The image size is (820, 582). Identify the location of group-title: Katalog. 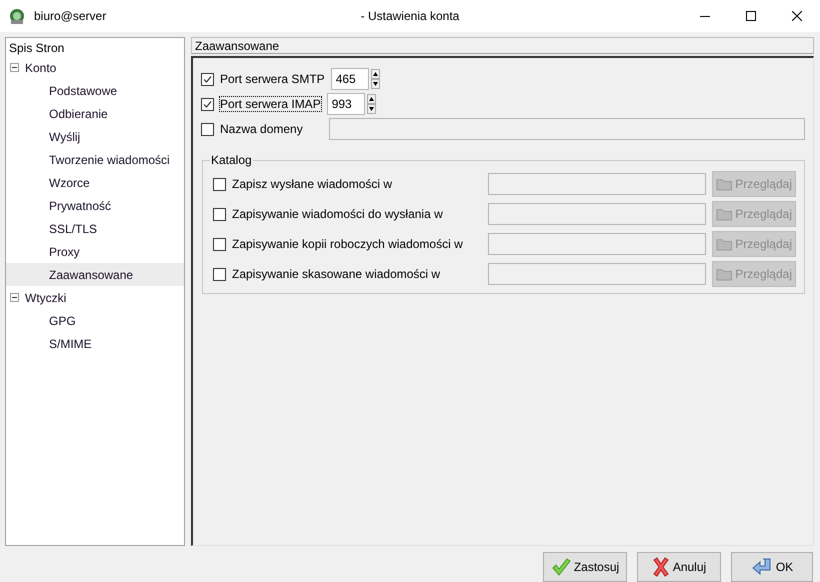
(231, 160).